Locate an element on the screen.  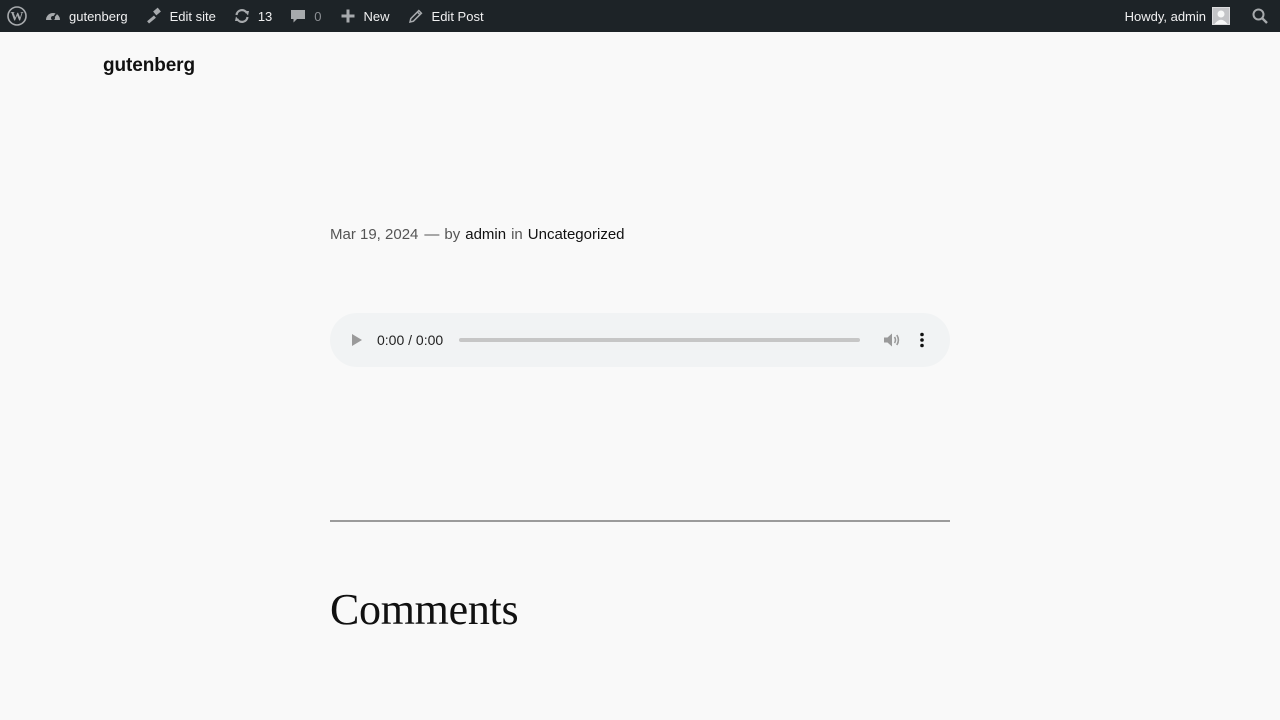
site-name-label: gutenberg is located at coordinates (98, 16).